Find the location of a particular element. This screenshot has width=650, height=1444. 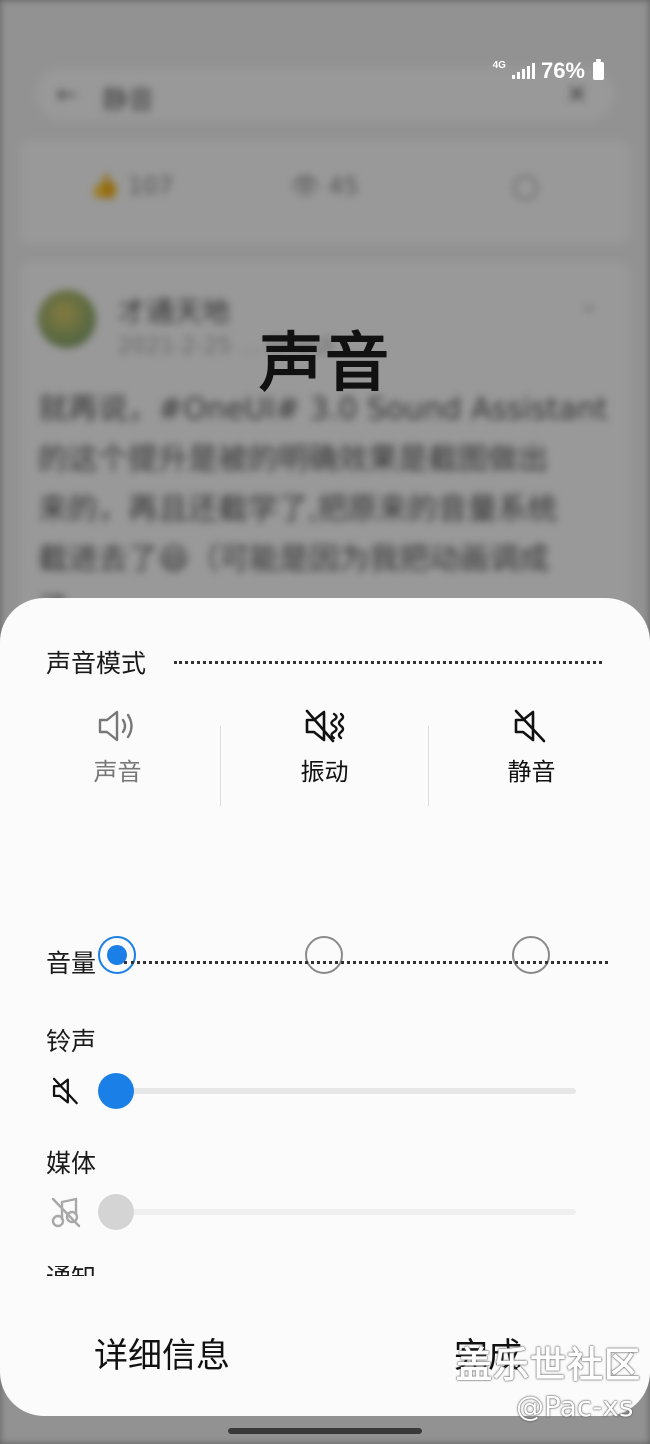

details-button: 详细信息 is located at coordinates (162, 1352).